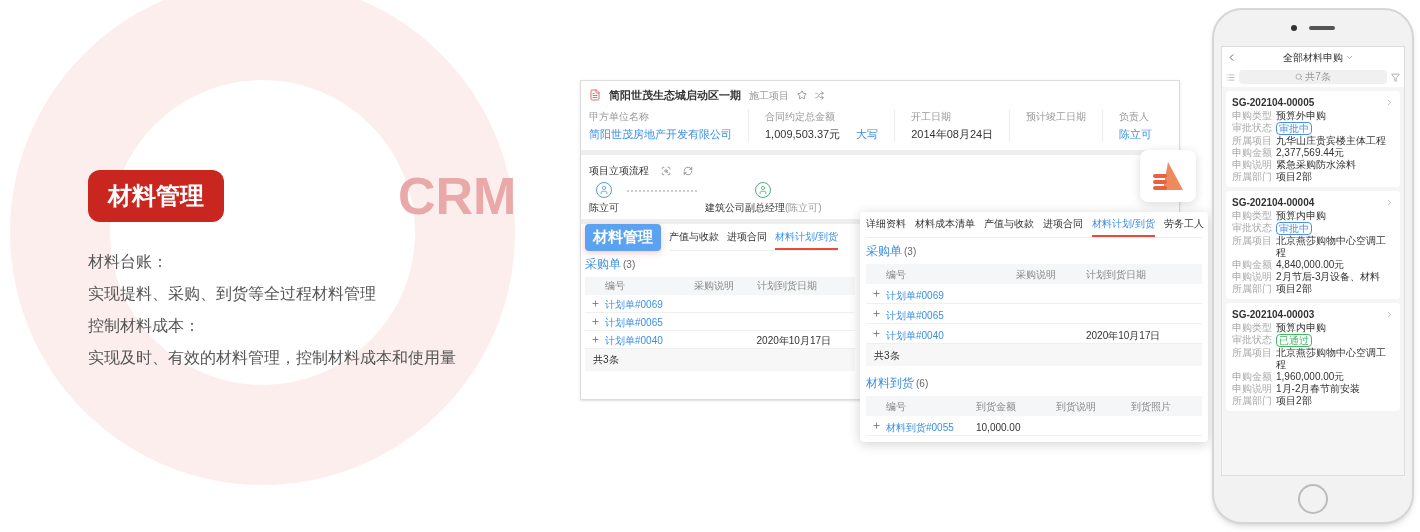 This screenshot has width=1420, height=532. What do you see at coordinates (803, 134) in the screenshot?
I see `field-value: 1,009,503.37元` at bounding box center [803, 134].